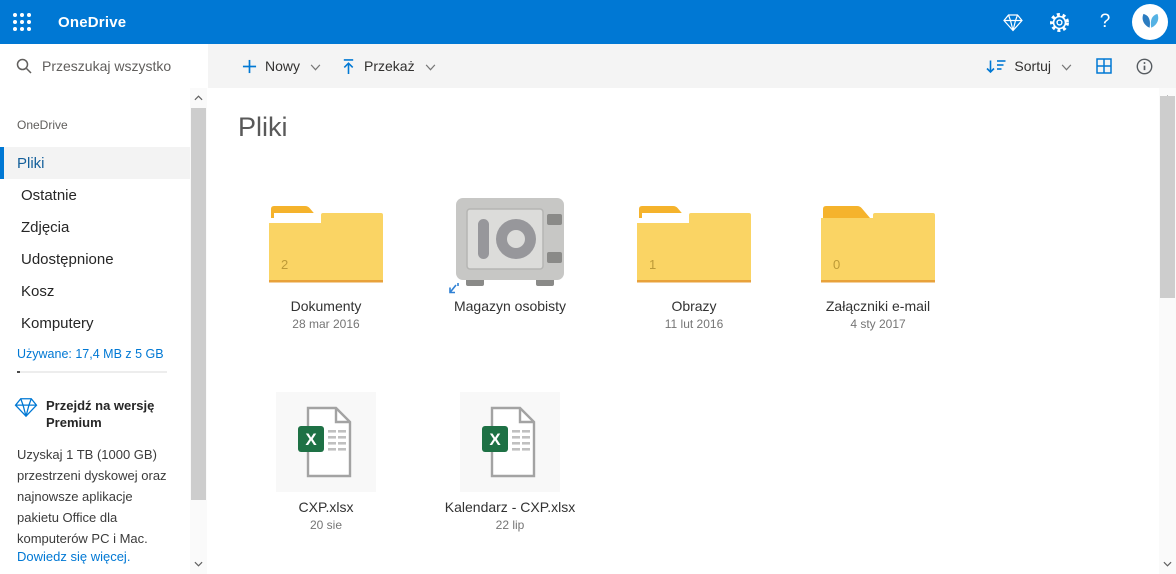 The image size is (1176, 574). I want to click on tile-date: 22 lip, so click(510, 525).